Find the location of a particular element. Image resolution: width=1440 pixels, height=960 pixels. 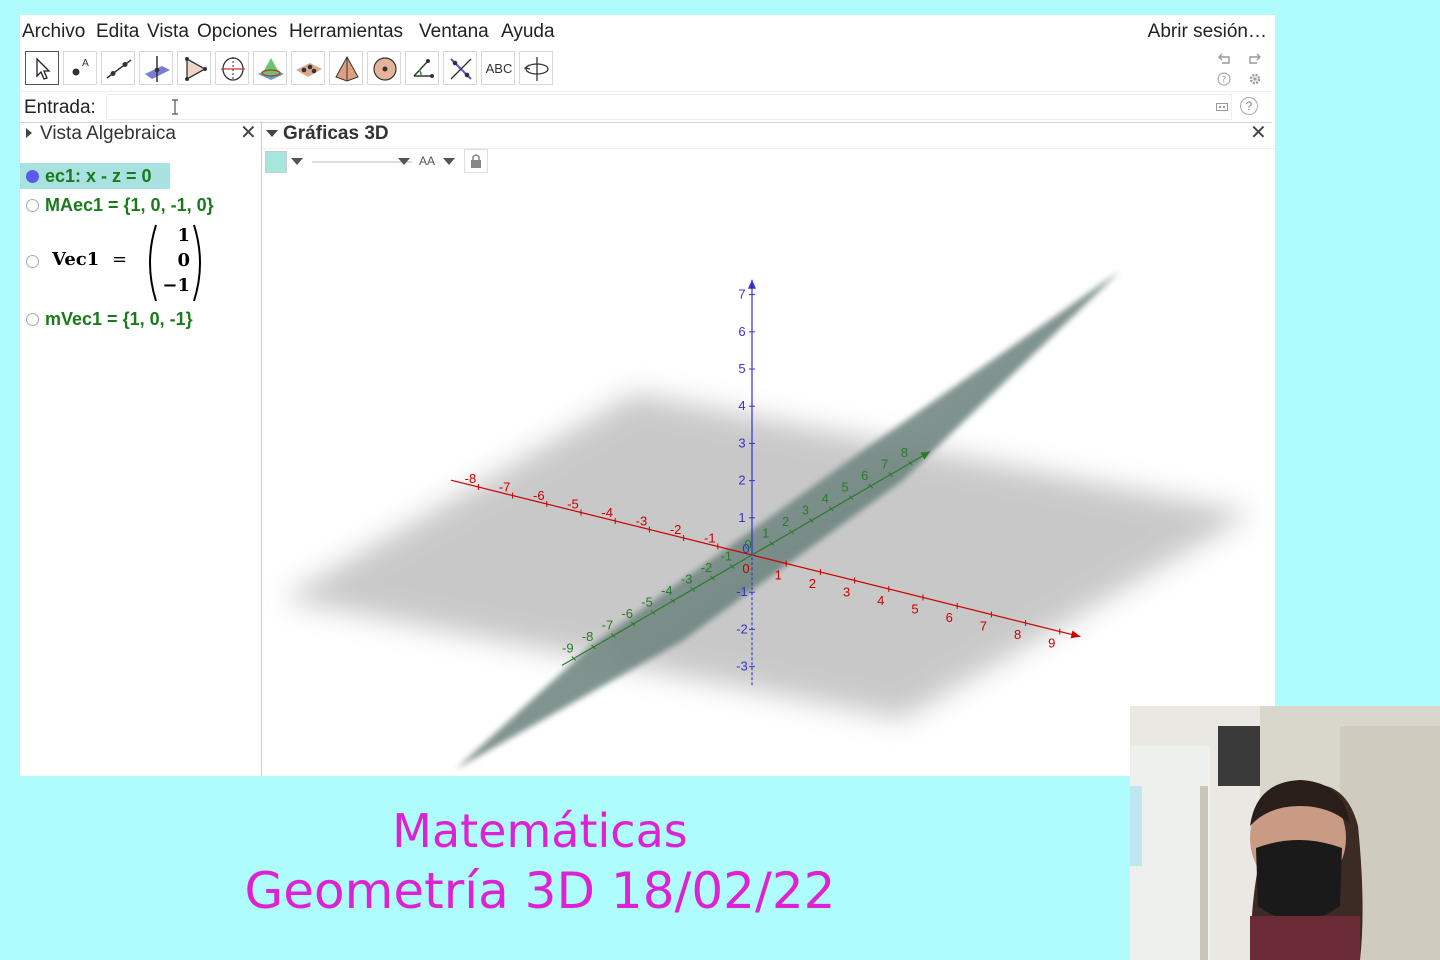

angle-tool-button is located at coordinates (422, 68).